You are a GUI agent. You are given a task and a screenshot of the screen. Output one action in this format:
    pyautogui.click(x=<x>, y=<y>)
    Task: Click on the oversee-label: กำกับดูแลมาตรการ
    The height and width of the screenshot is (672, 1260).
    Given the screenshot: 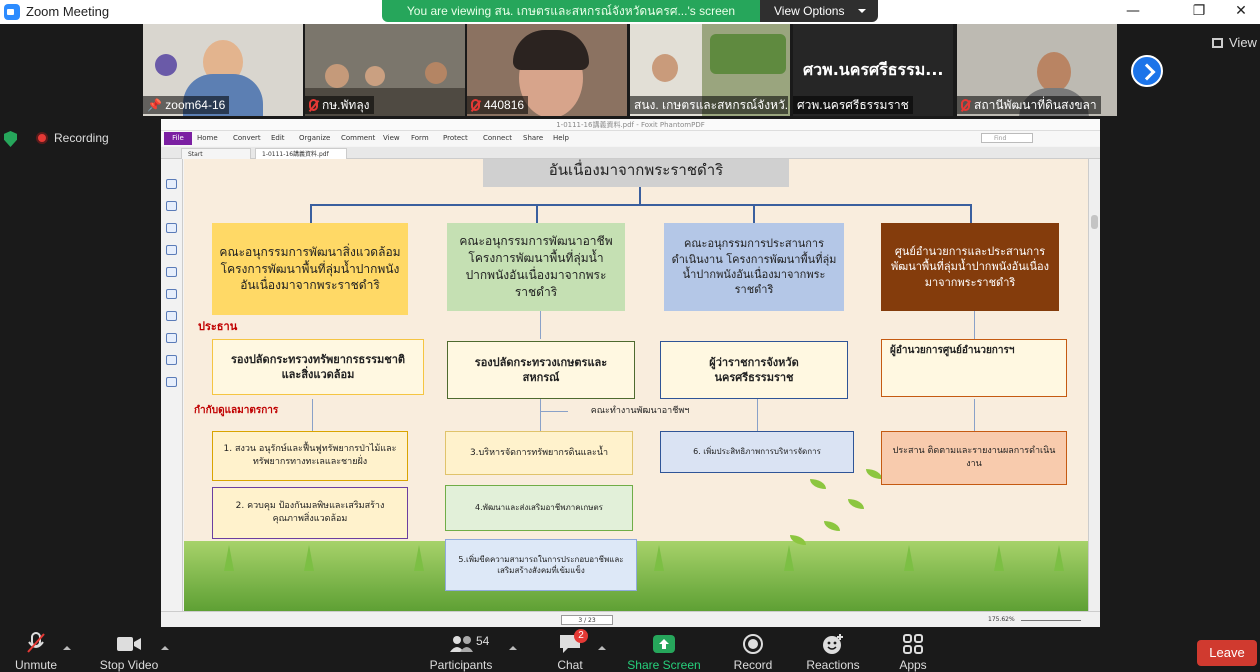 What is the action you would take?
    pyautogui.click(x=236, y=410)
    